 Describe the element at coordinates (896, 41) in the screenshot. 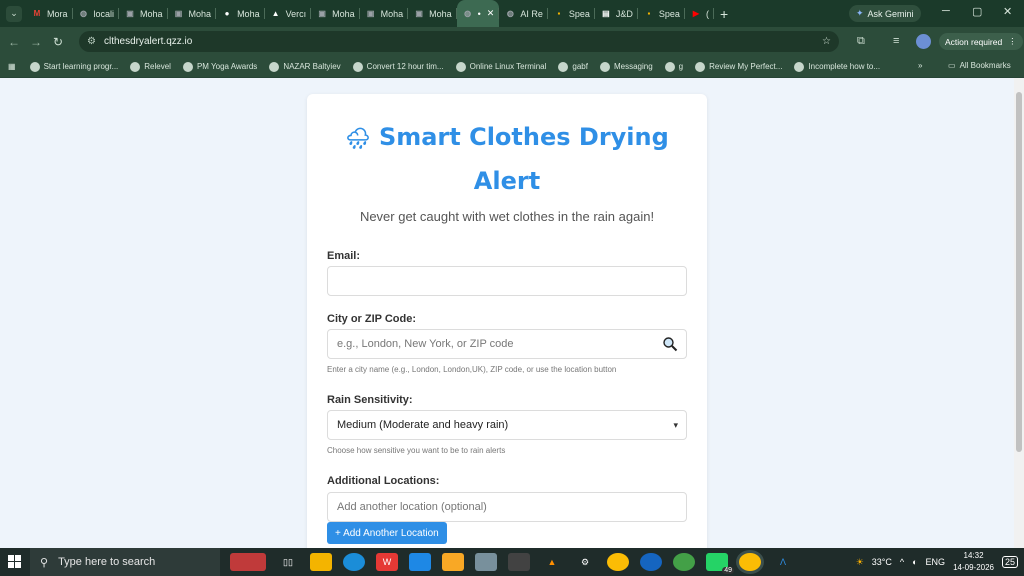

I see `media-icon: ≡` at that location.